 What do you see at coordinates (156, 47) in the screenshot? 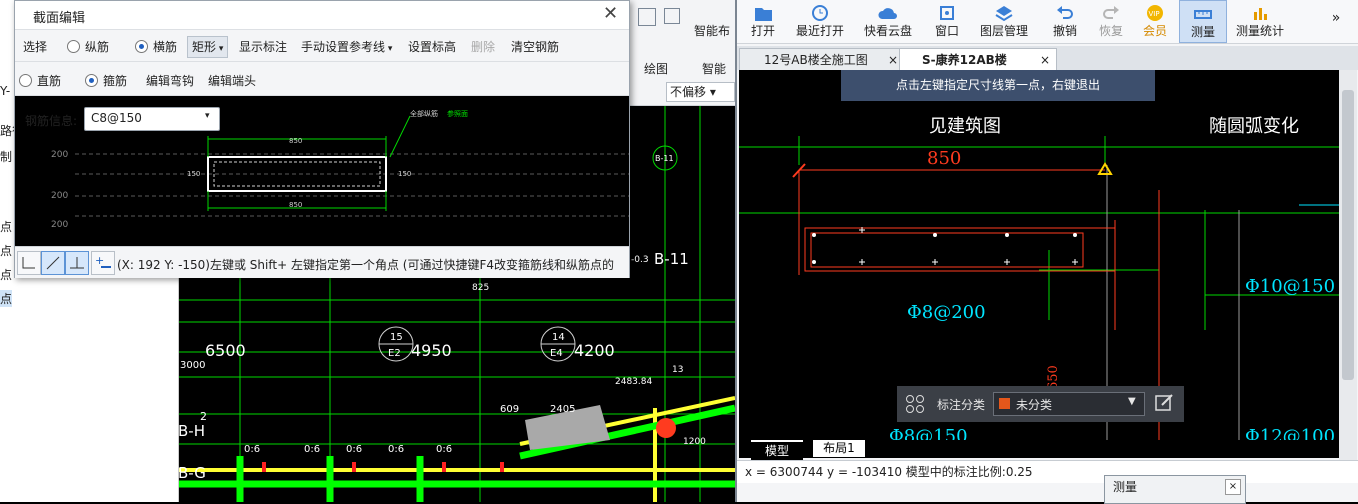
I see `radio-transverse: 横筋` at bounding box center [156, 47].